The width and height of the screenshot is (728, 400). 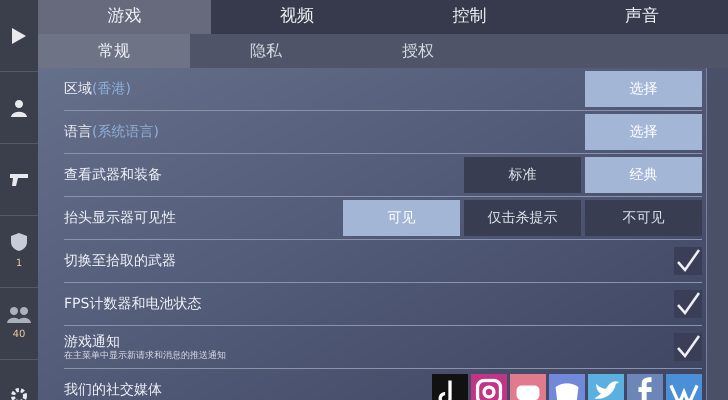 I want to click on youtube-icon, so click(x=528, y=387).